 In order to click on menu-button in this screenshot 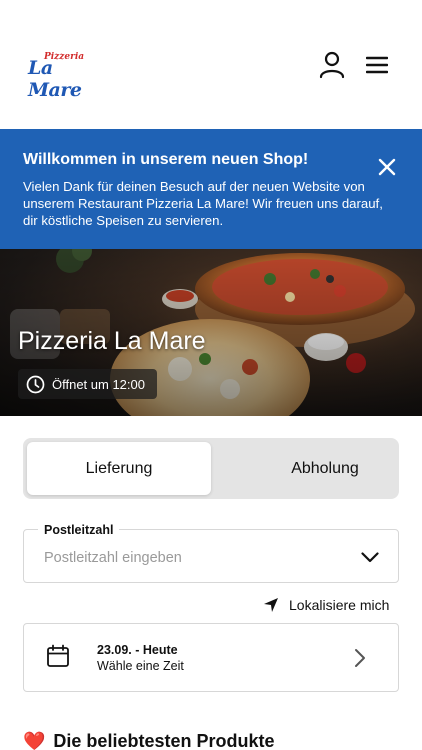, I will do `click(377, 65)`.